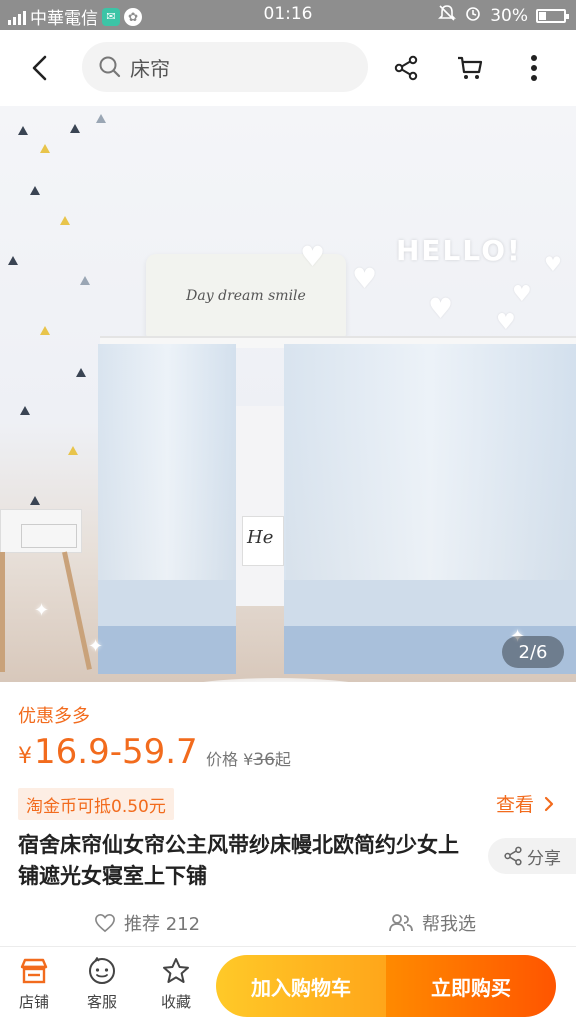 Image resolution: width=576 pixels, height=1024 pixels. I want to click on price: ¥ 16.9-59.7, so click(108, 752).